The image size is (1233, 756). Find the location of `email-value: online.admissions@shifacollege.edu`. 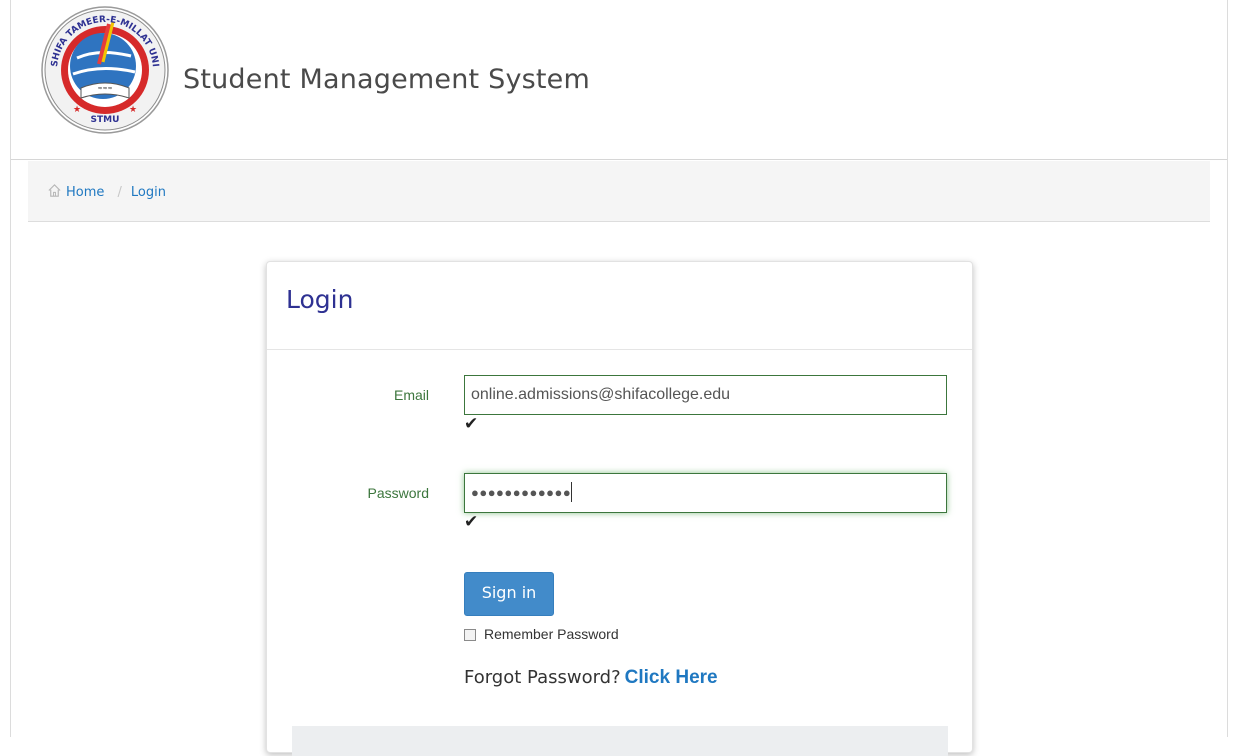

email-value: online.admissions@shifacollege.edu is located at coordinates (601, 394).